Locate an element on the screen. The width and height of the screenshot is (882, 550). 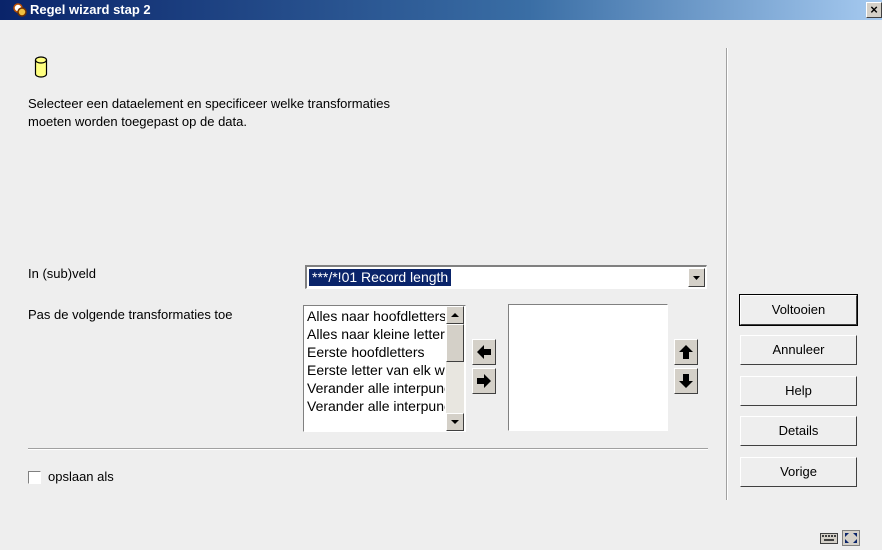
previous-button-label: Vorige is located at coordinates (798, 471).